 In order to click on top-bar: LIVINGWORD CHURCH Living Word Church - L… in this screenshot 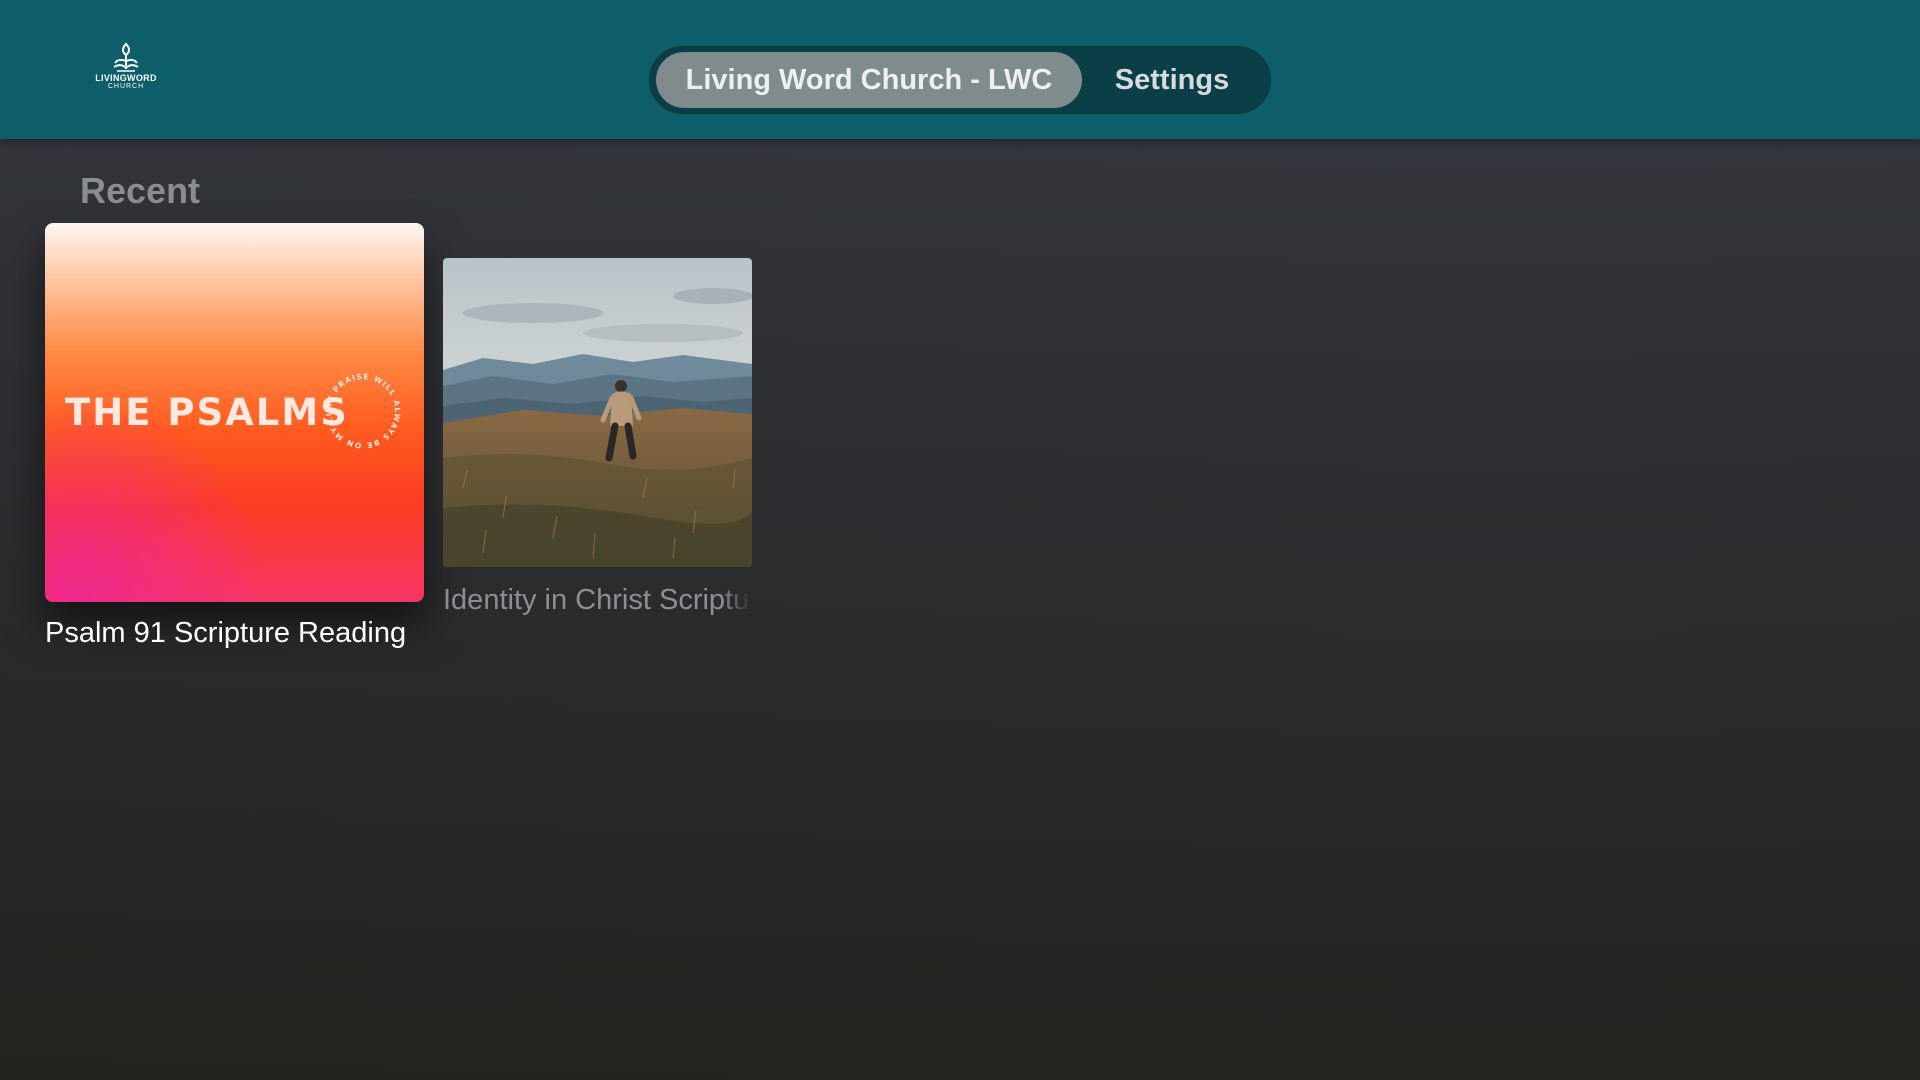, I will do `click(960, 69)`.